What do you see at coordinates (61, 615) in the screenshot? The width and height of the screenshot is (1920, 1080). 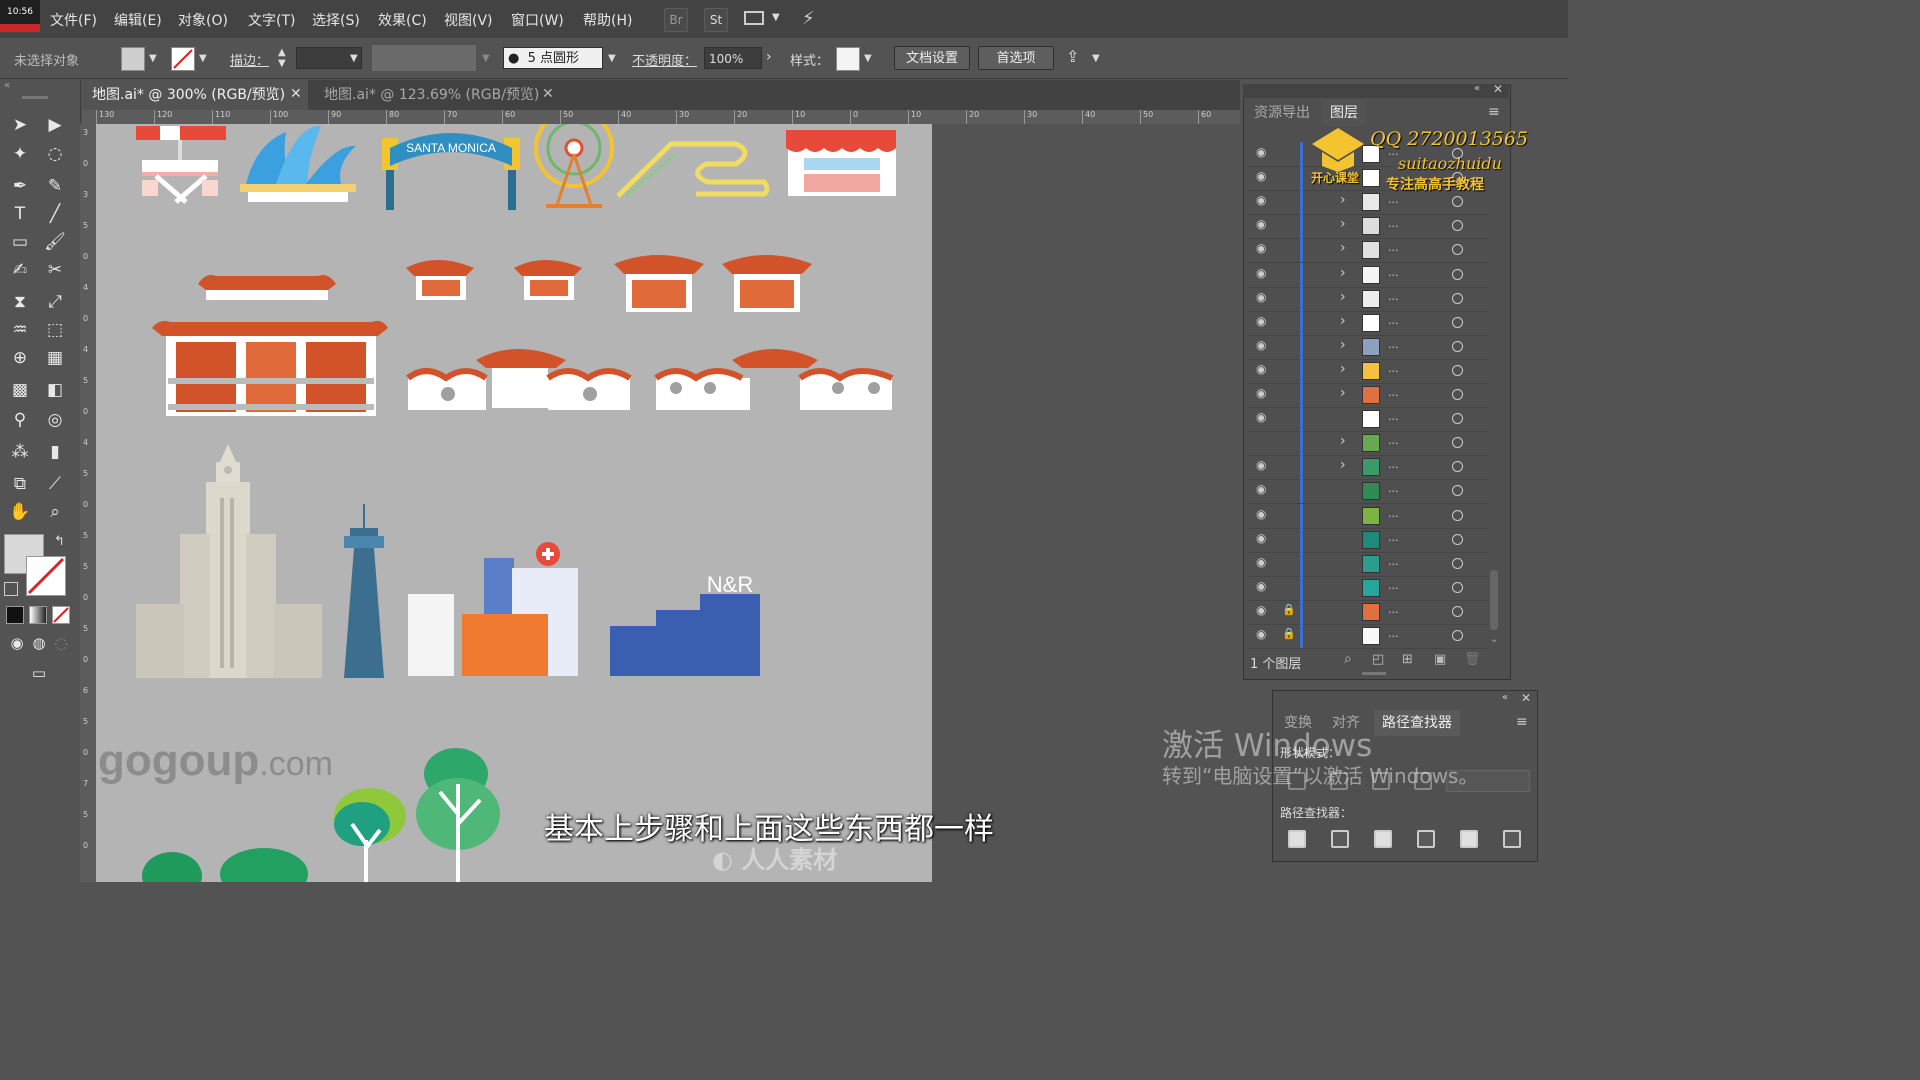 I see `none-mode-icon` at bounding box center [61, 615].